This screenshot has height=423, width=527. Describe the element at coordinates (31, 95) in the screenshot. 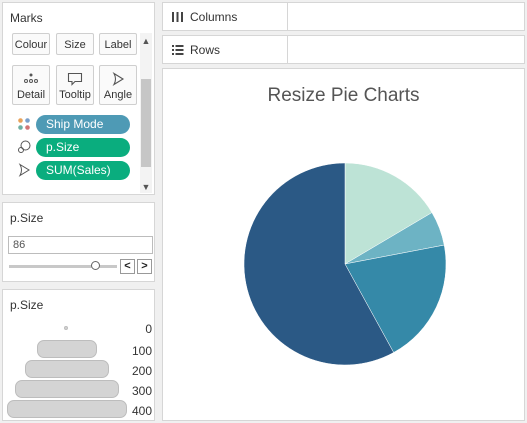

I see `detail-button-label: Detail` at that location.